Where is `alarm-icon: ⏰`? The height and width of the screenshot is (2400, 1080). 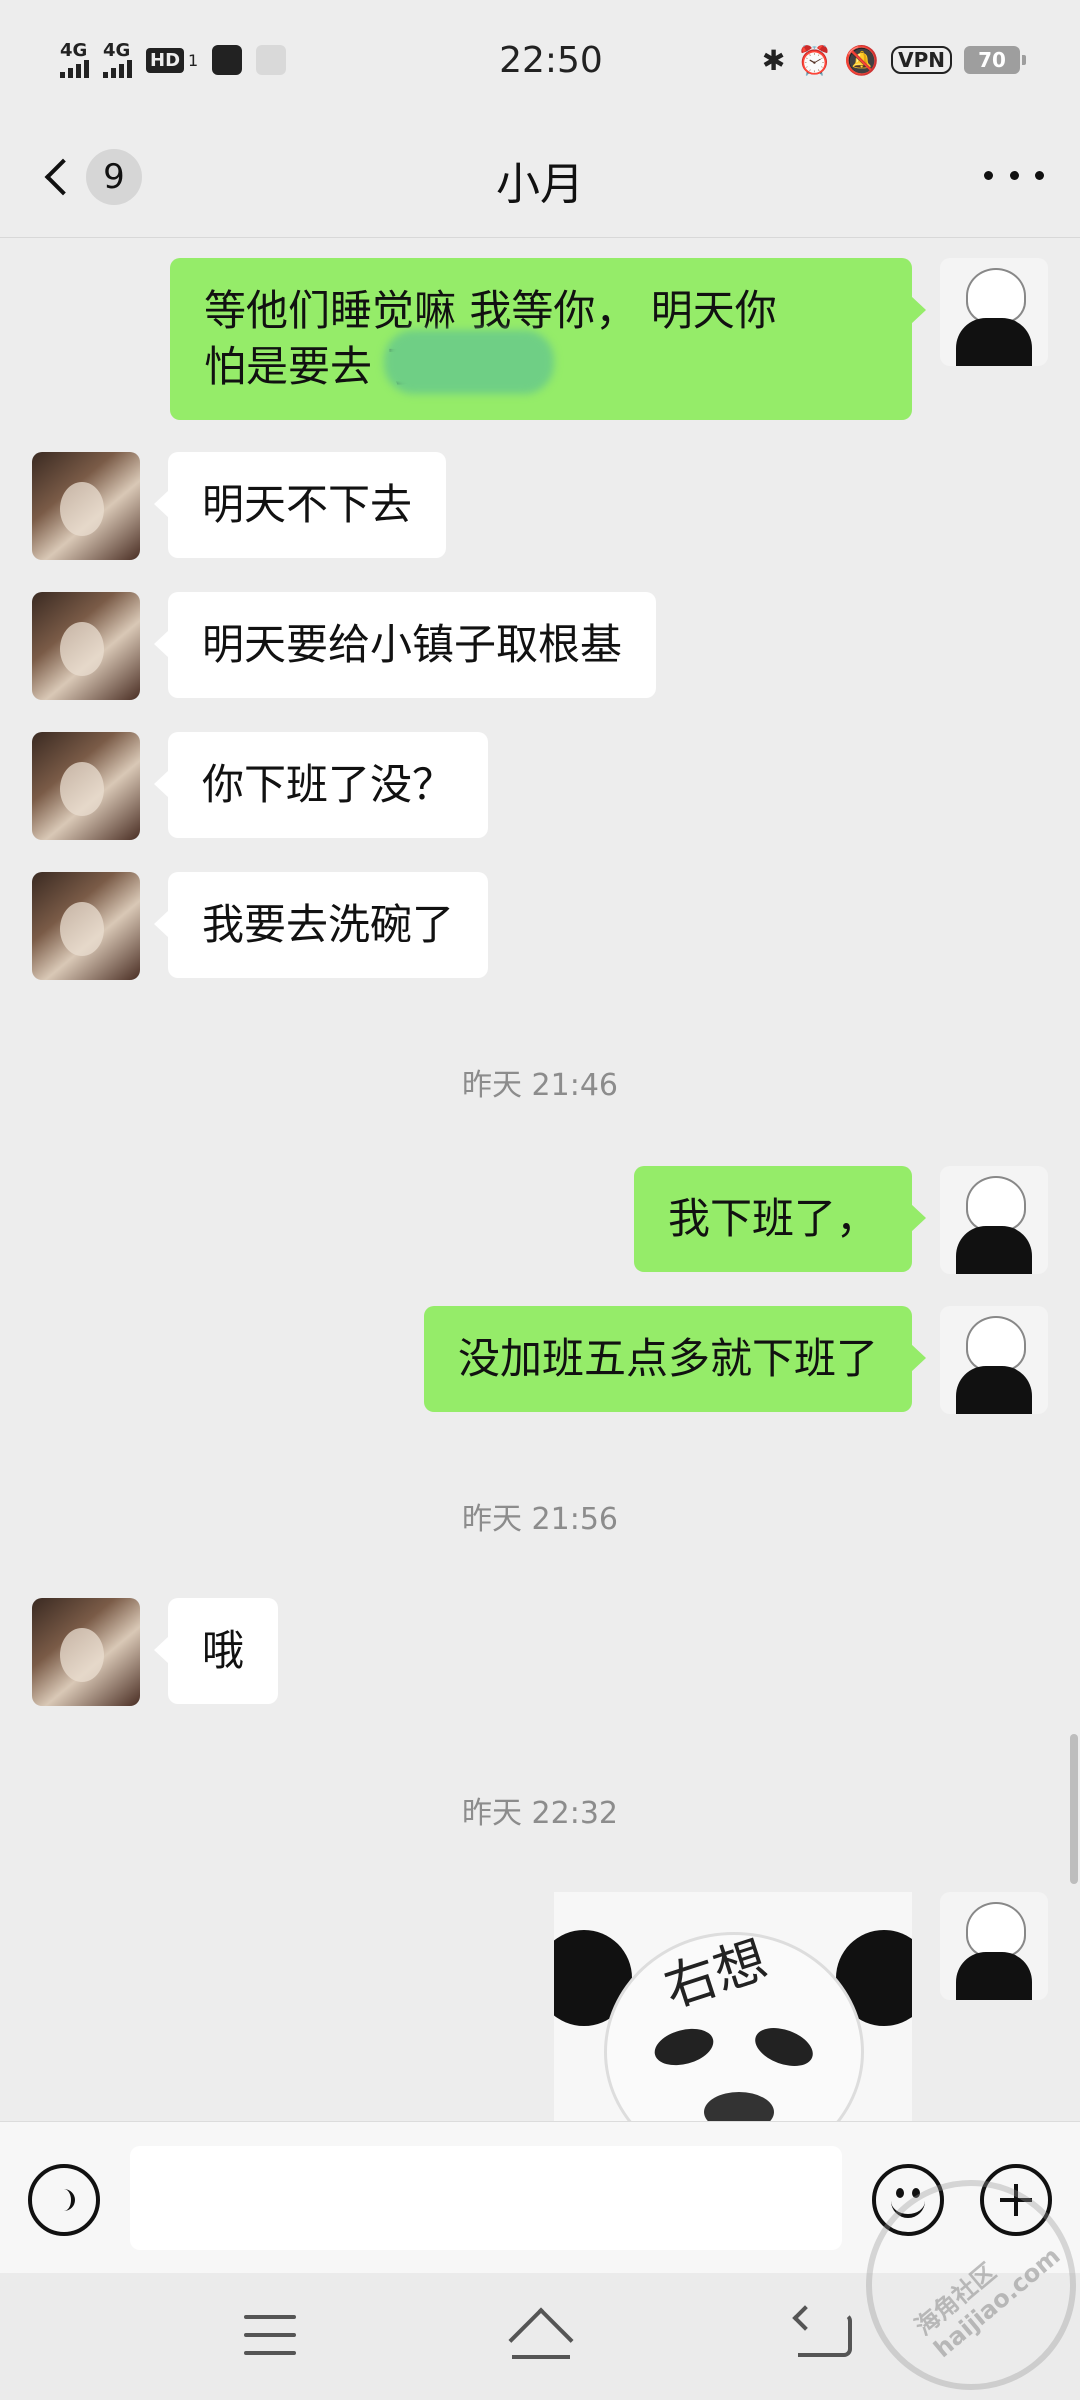
alarm-icon: ⏰ is located at coordinates (815, 60).